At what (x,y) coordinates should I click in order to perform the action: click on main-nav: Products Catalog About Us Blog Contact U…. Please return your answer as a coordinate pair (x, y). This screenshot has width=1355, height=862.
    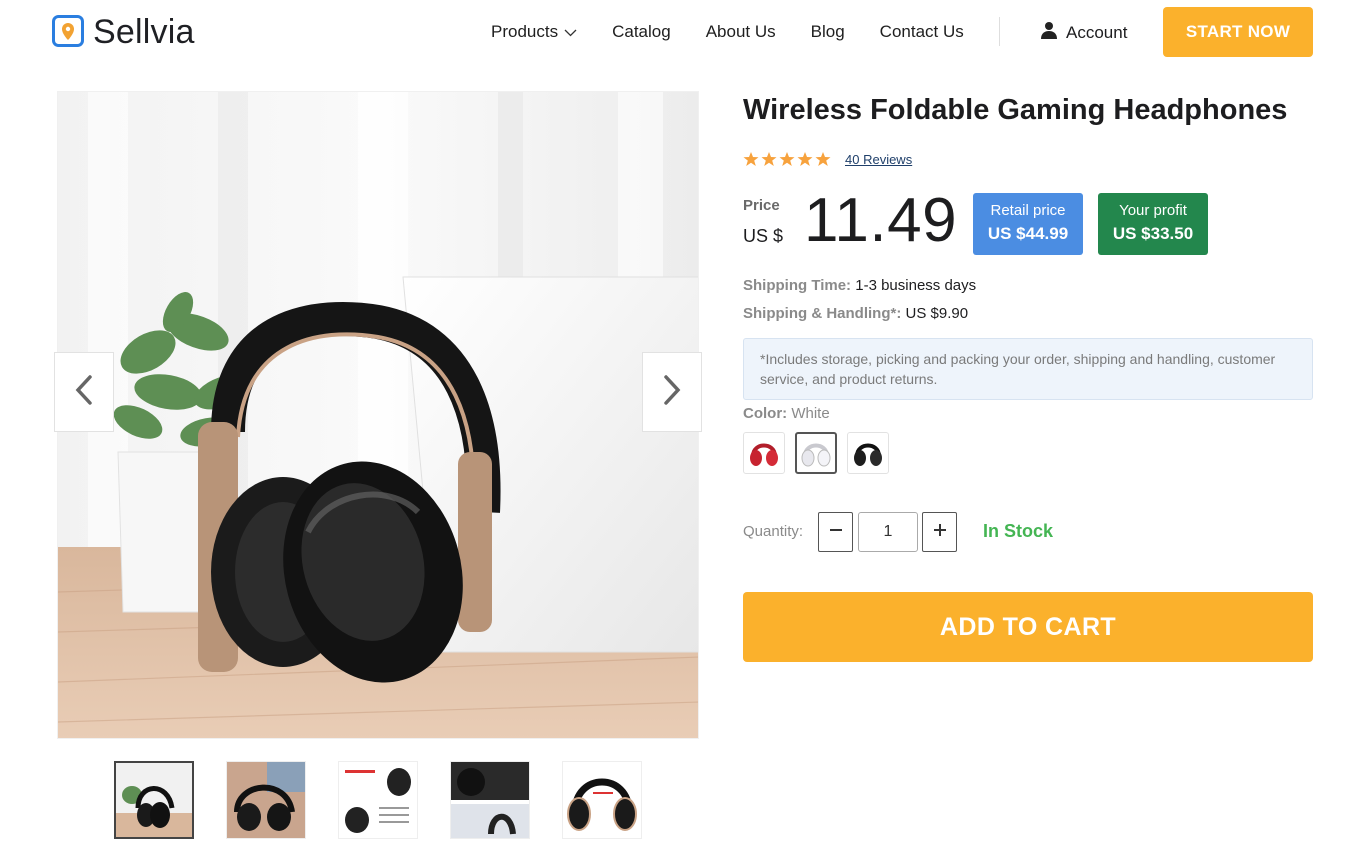
    Looking at the image, I should click on (745, 32).